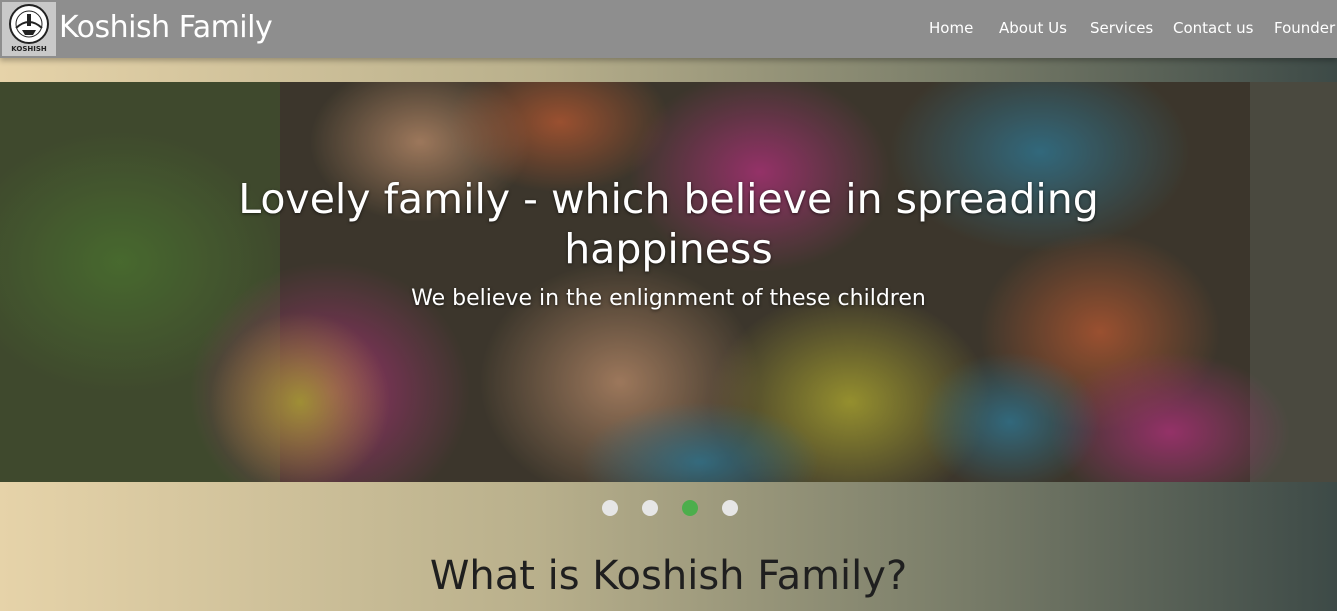 The image size is (1337, 611). Describe the element at coordinates (29, 49) in the screenshot. I see `logo-text: KOSHISH` at that location.